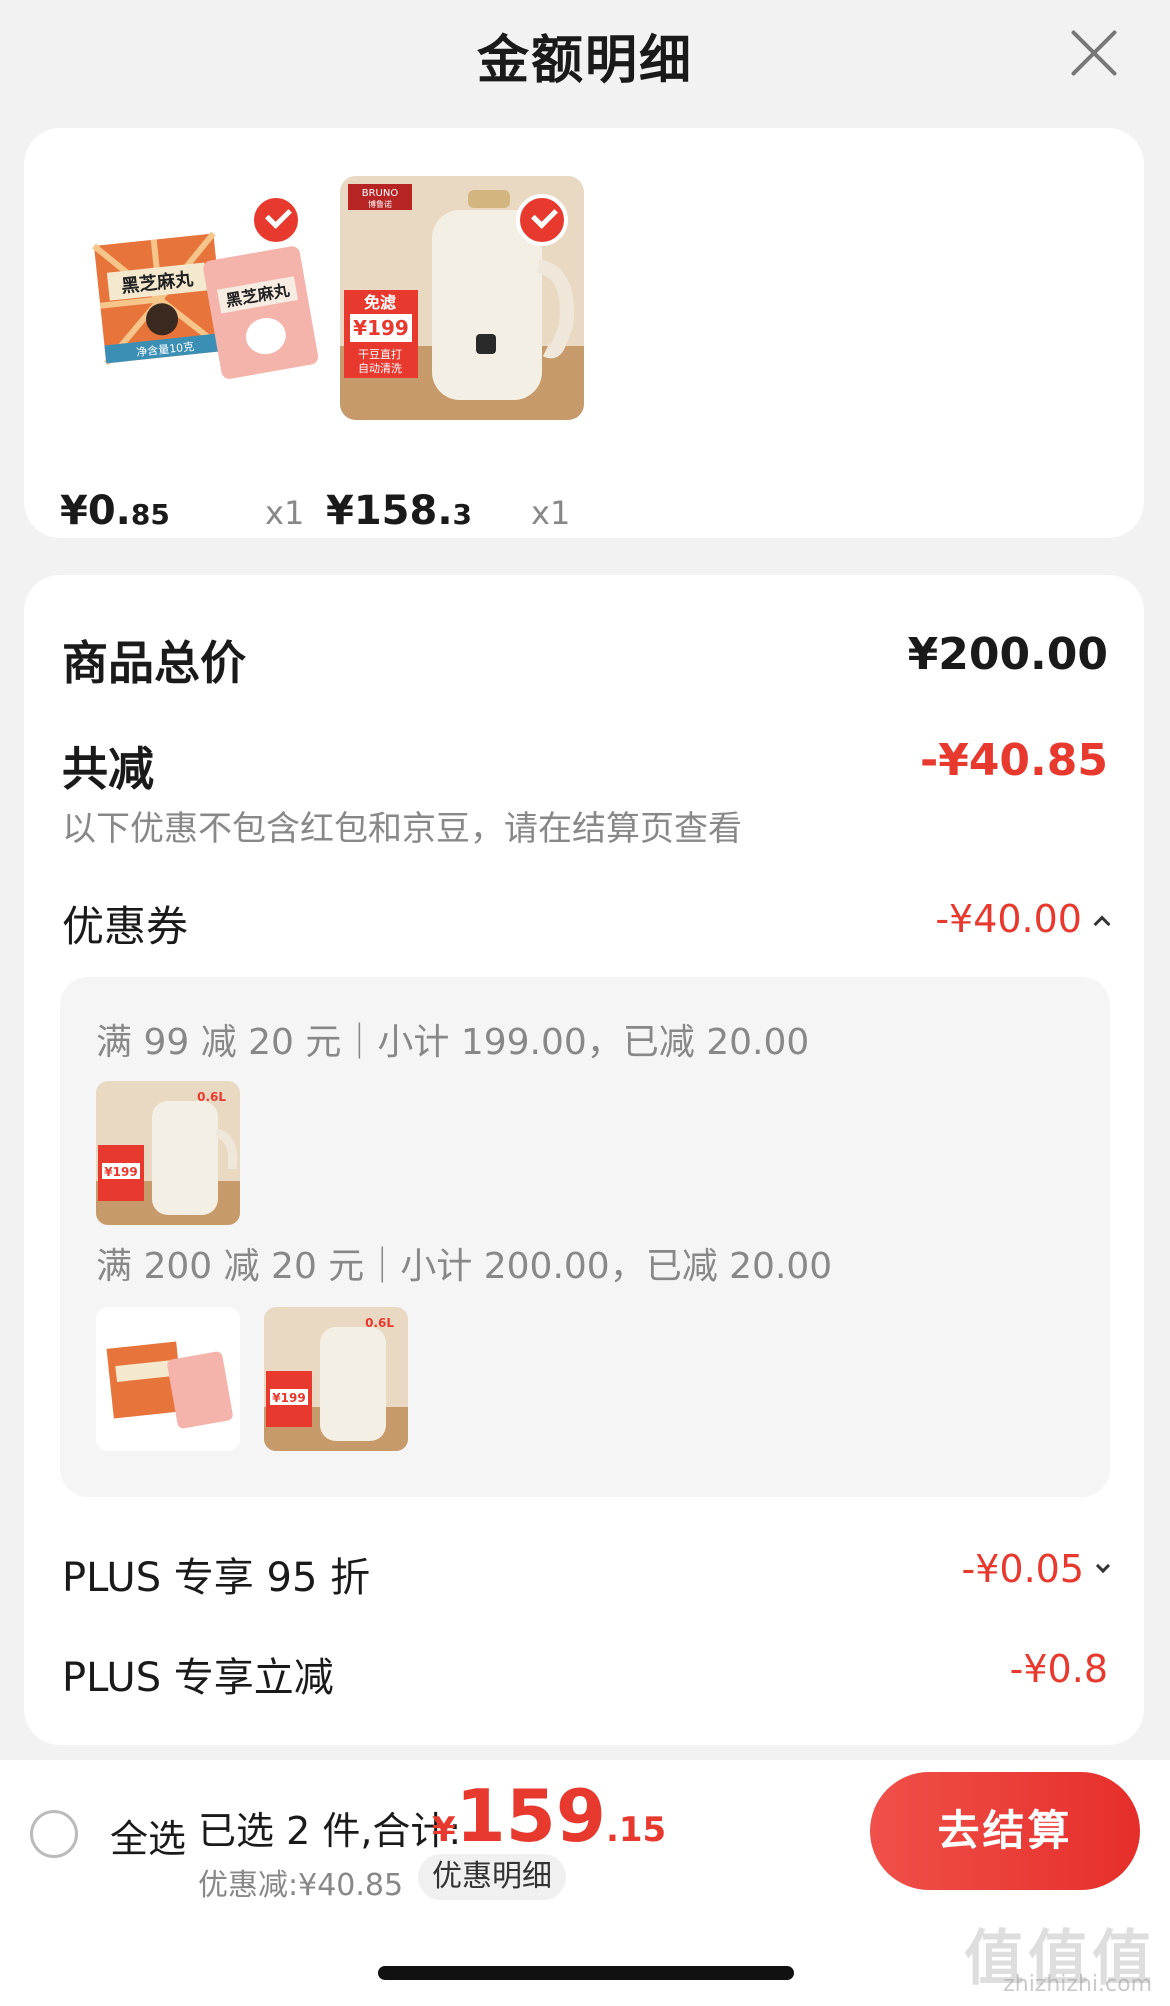  What do you see at coordinates (198, 1678) in the screenshot?
I see `plus-reduce-label: PLUS 专享立减` at bounding box center [198, 1678].